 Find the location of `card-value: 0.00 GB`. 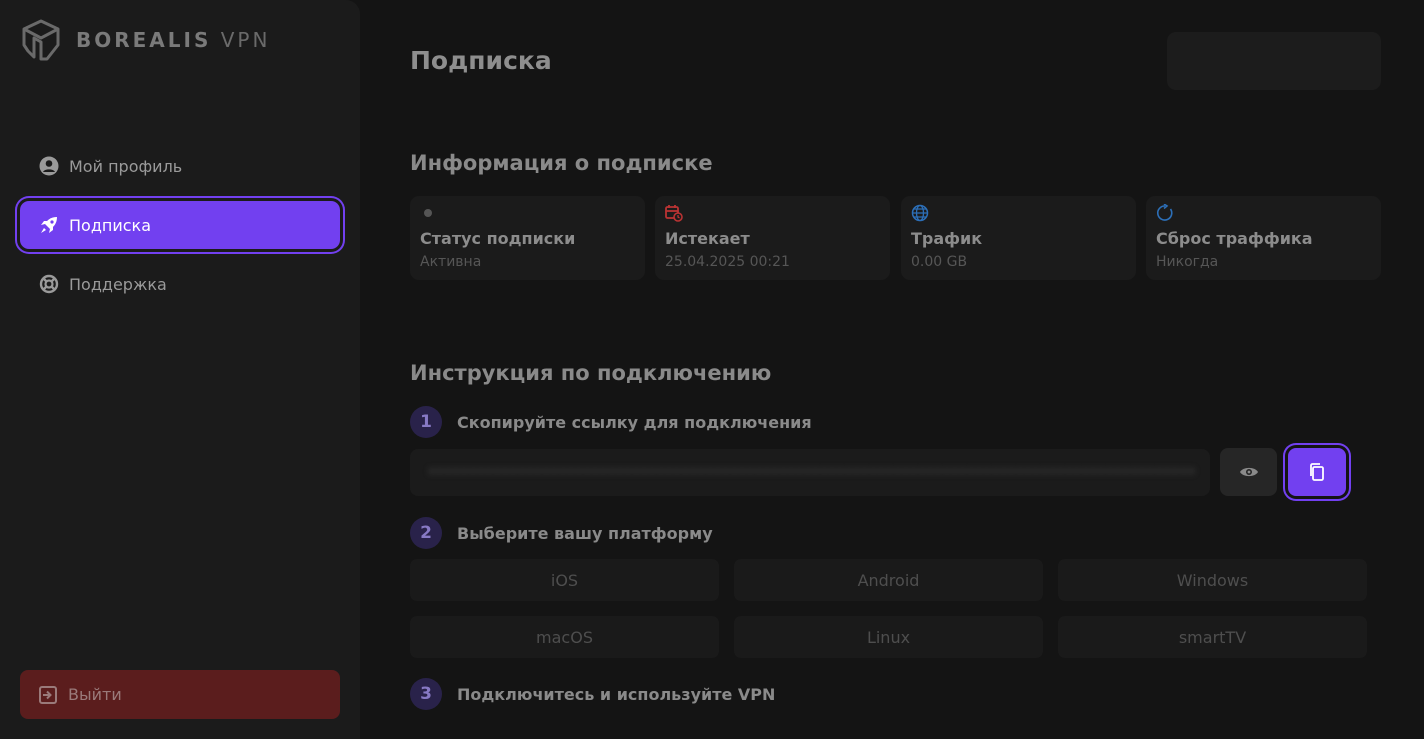

card-value: 0.00 GB is located at coordinates (939, 262).